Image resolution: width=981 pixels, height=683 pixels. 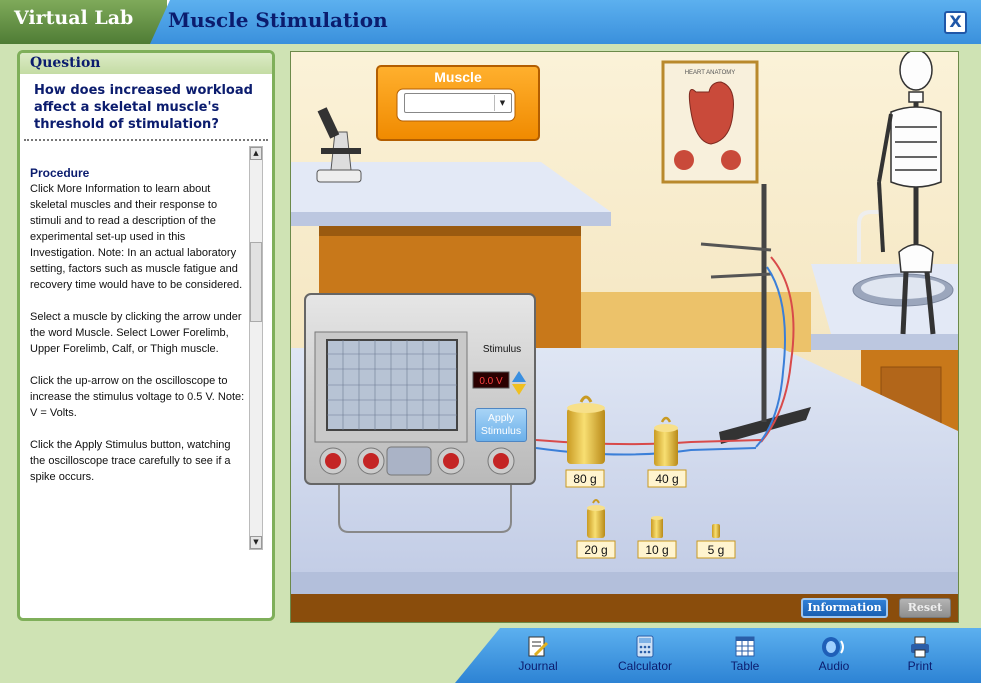 What do you see at coordinates (710, 73) in the screenshot?
I see `poster-caption: HEART ANATOMY` at bounding box center [710, 73].